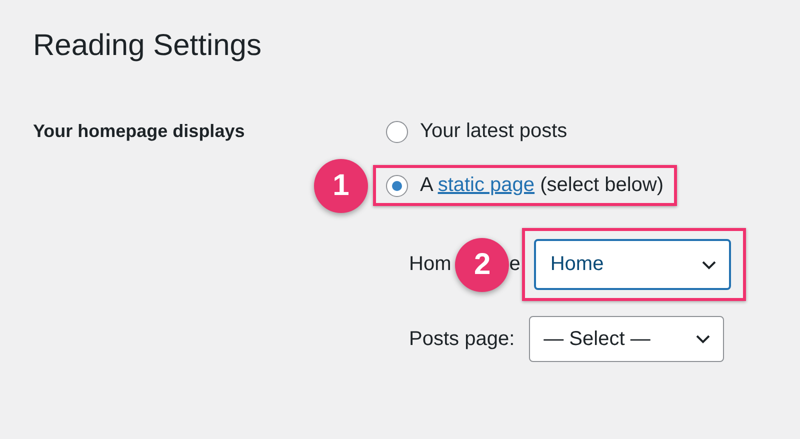 Image resolution: width=800 pixels, height=439 pixels. What do you see at coordinates (139, 131) in the screenshot?
I see `setting-label: Your homepage displays` at bounding box center [139, 131].